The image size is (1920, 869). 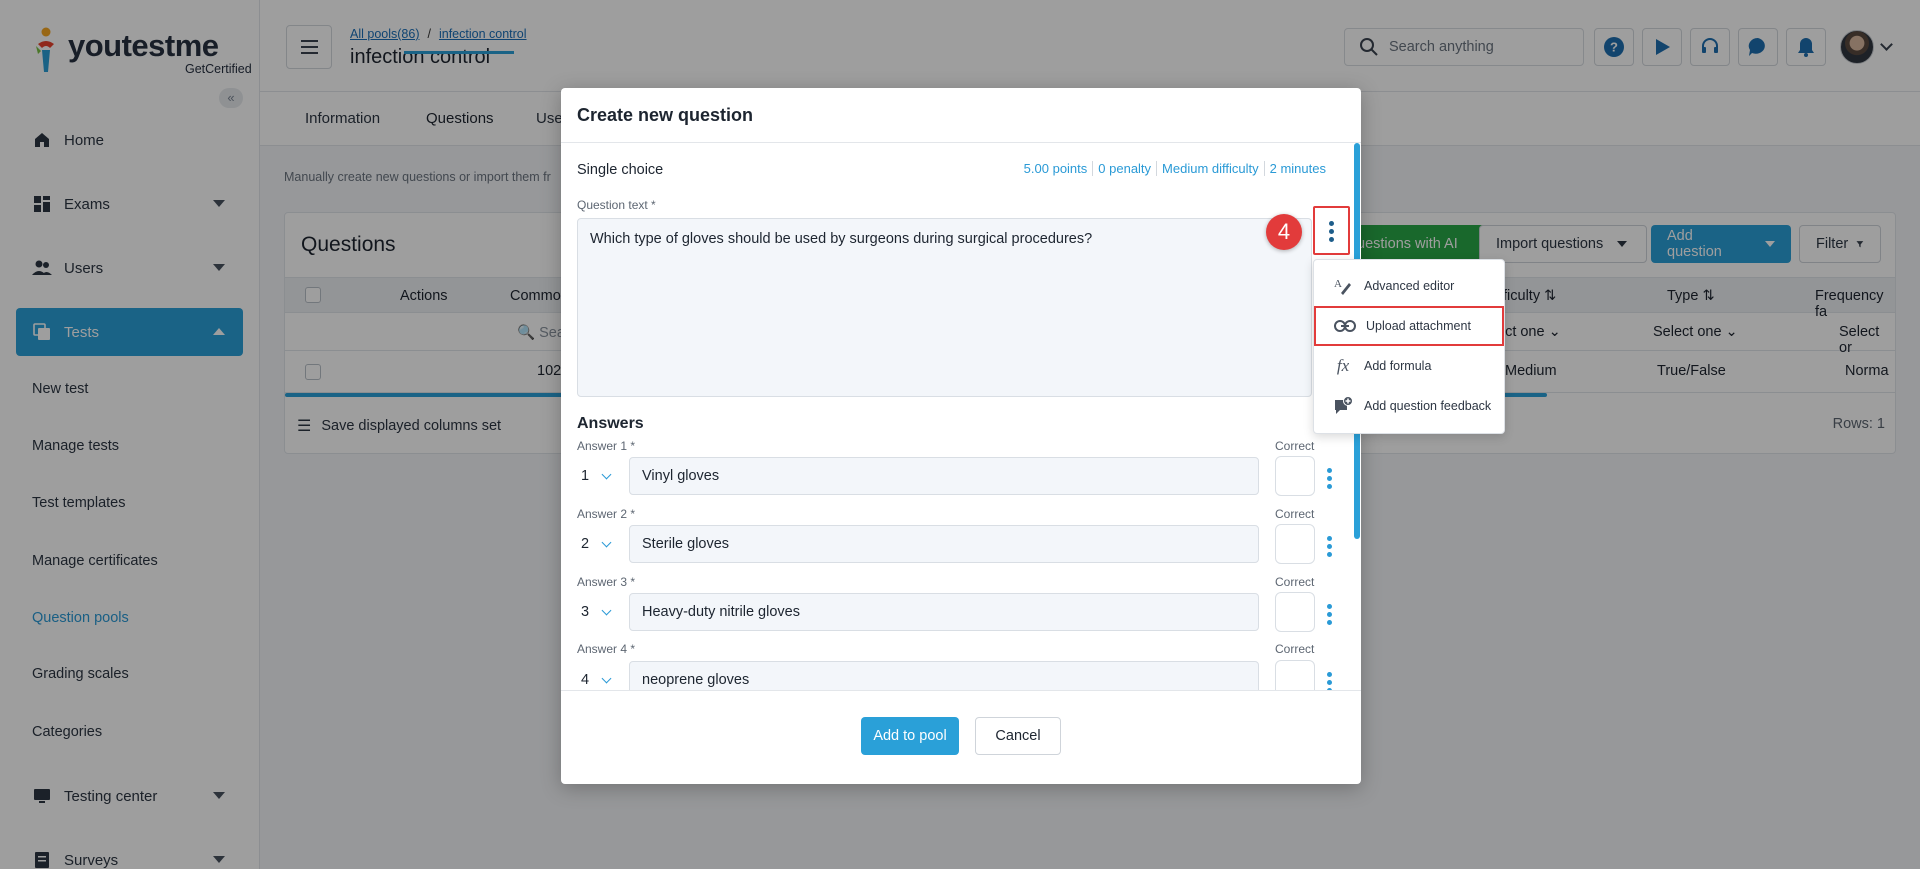 What do you see at coordinates (620, 170) in the screenshot?
I see `question-type: Single choice` at bounding box center [620, 170].